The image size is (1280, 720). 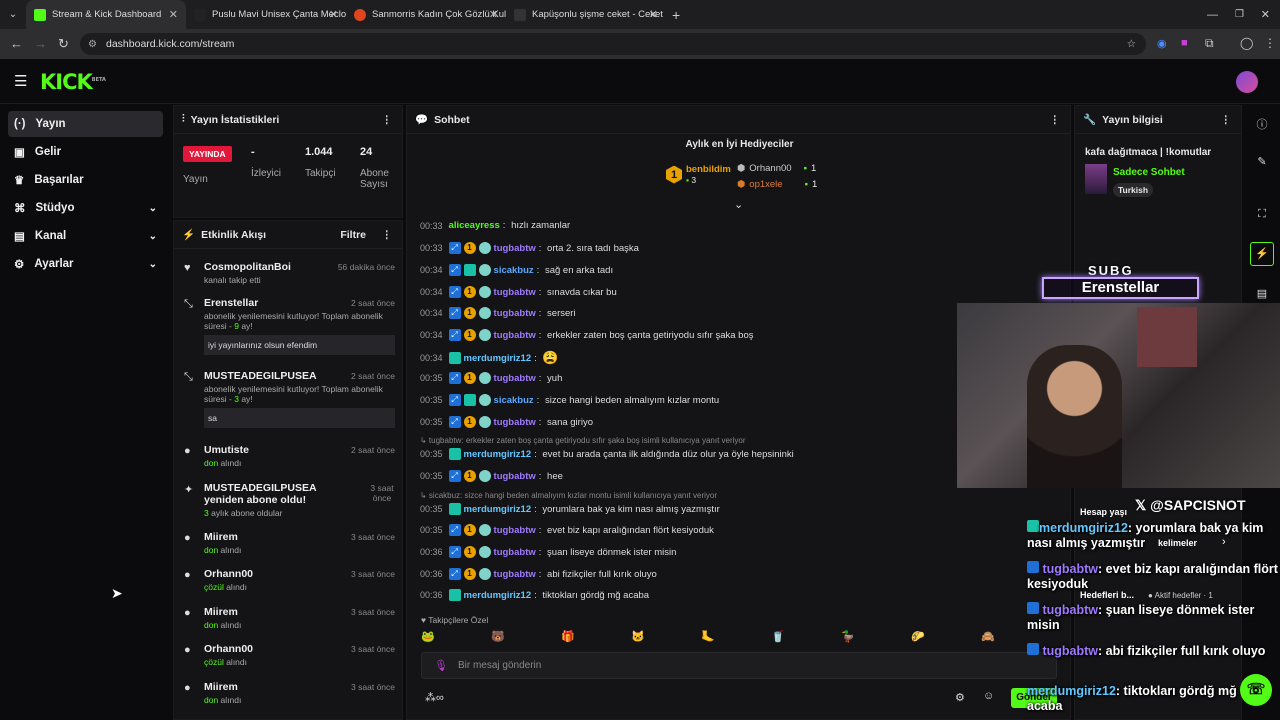 I want to click on edit-icon: ✎, so click(x=1262, y=162).